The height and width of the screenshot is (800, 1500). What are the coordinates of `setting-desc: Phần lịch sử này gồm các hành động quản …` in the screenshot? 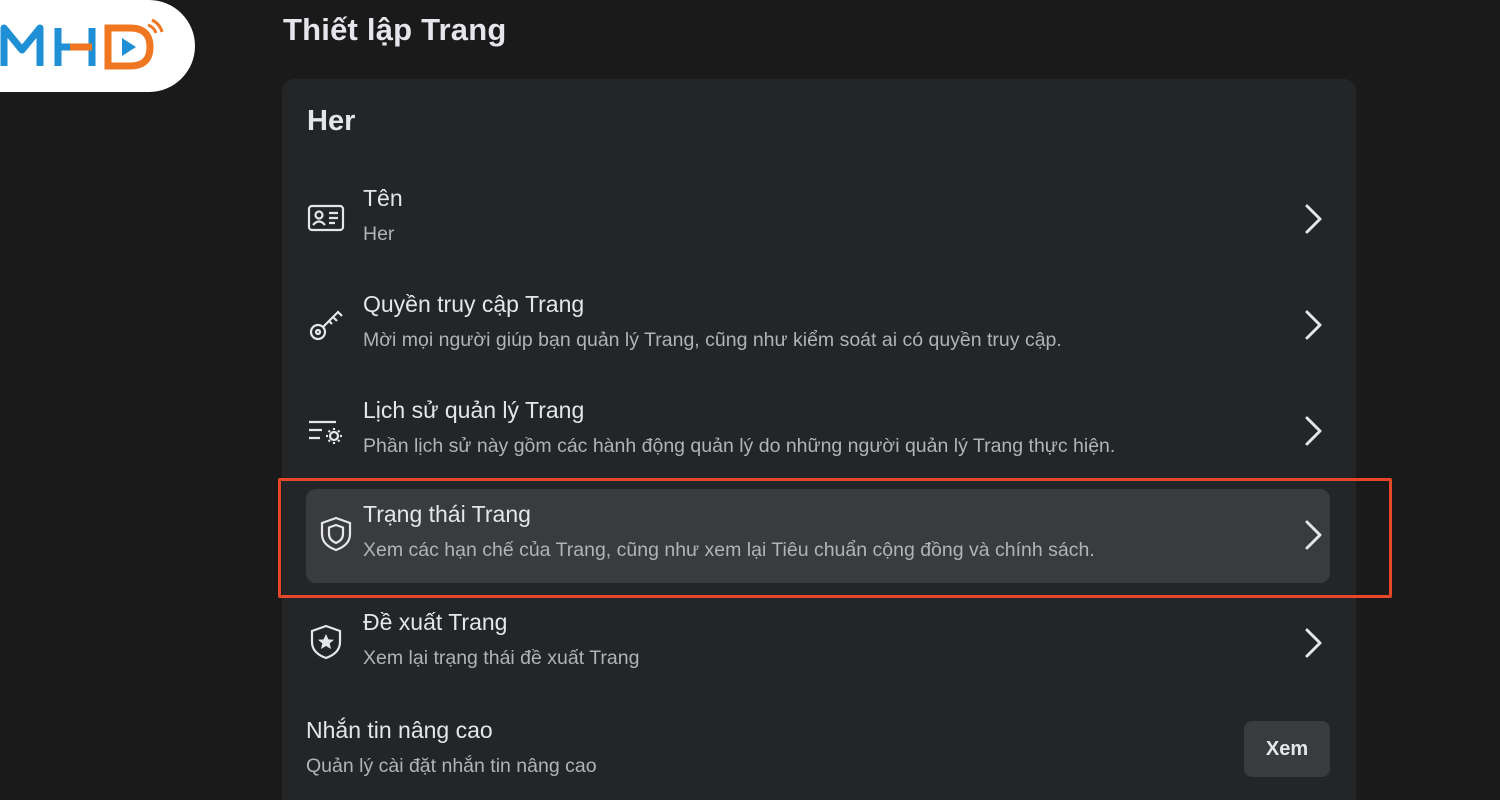 It's located at (739, 446).